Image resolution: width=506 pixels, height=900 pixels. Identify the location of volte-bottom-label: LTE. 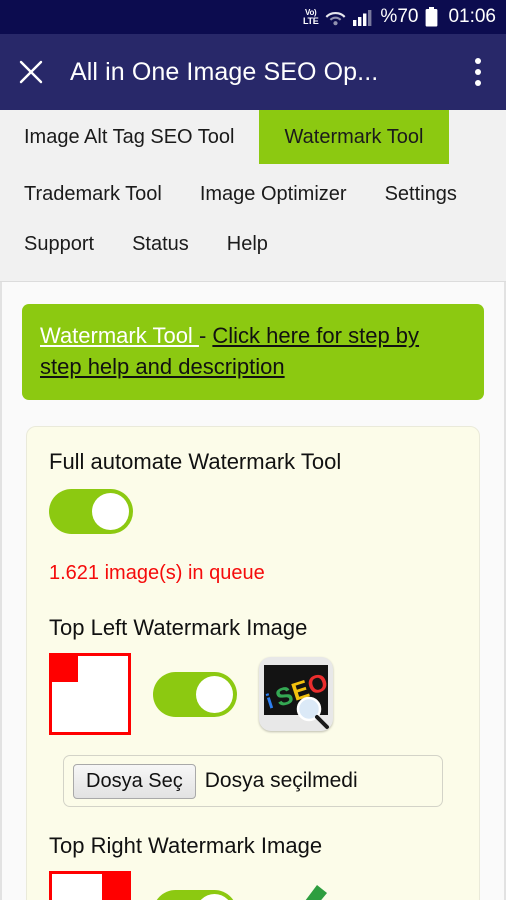
(310, 21).